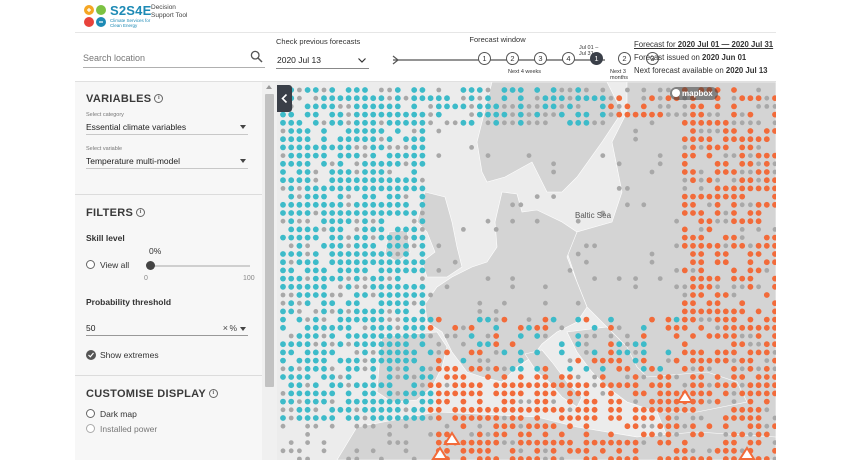 The width and height of the screenshot is (850, 460). Describe the element at coordinates (163, 58) in the screenshot. I see `search-input` at that location.